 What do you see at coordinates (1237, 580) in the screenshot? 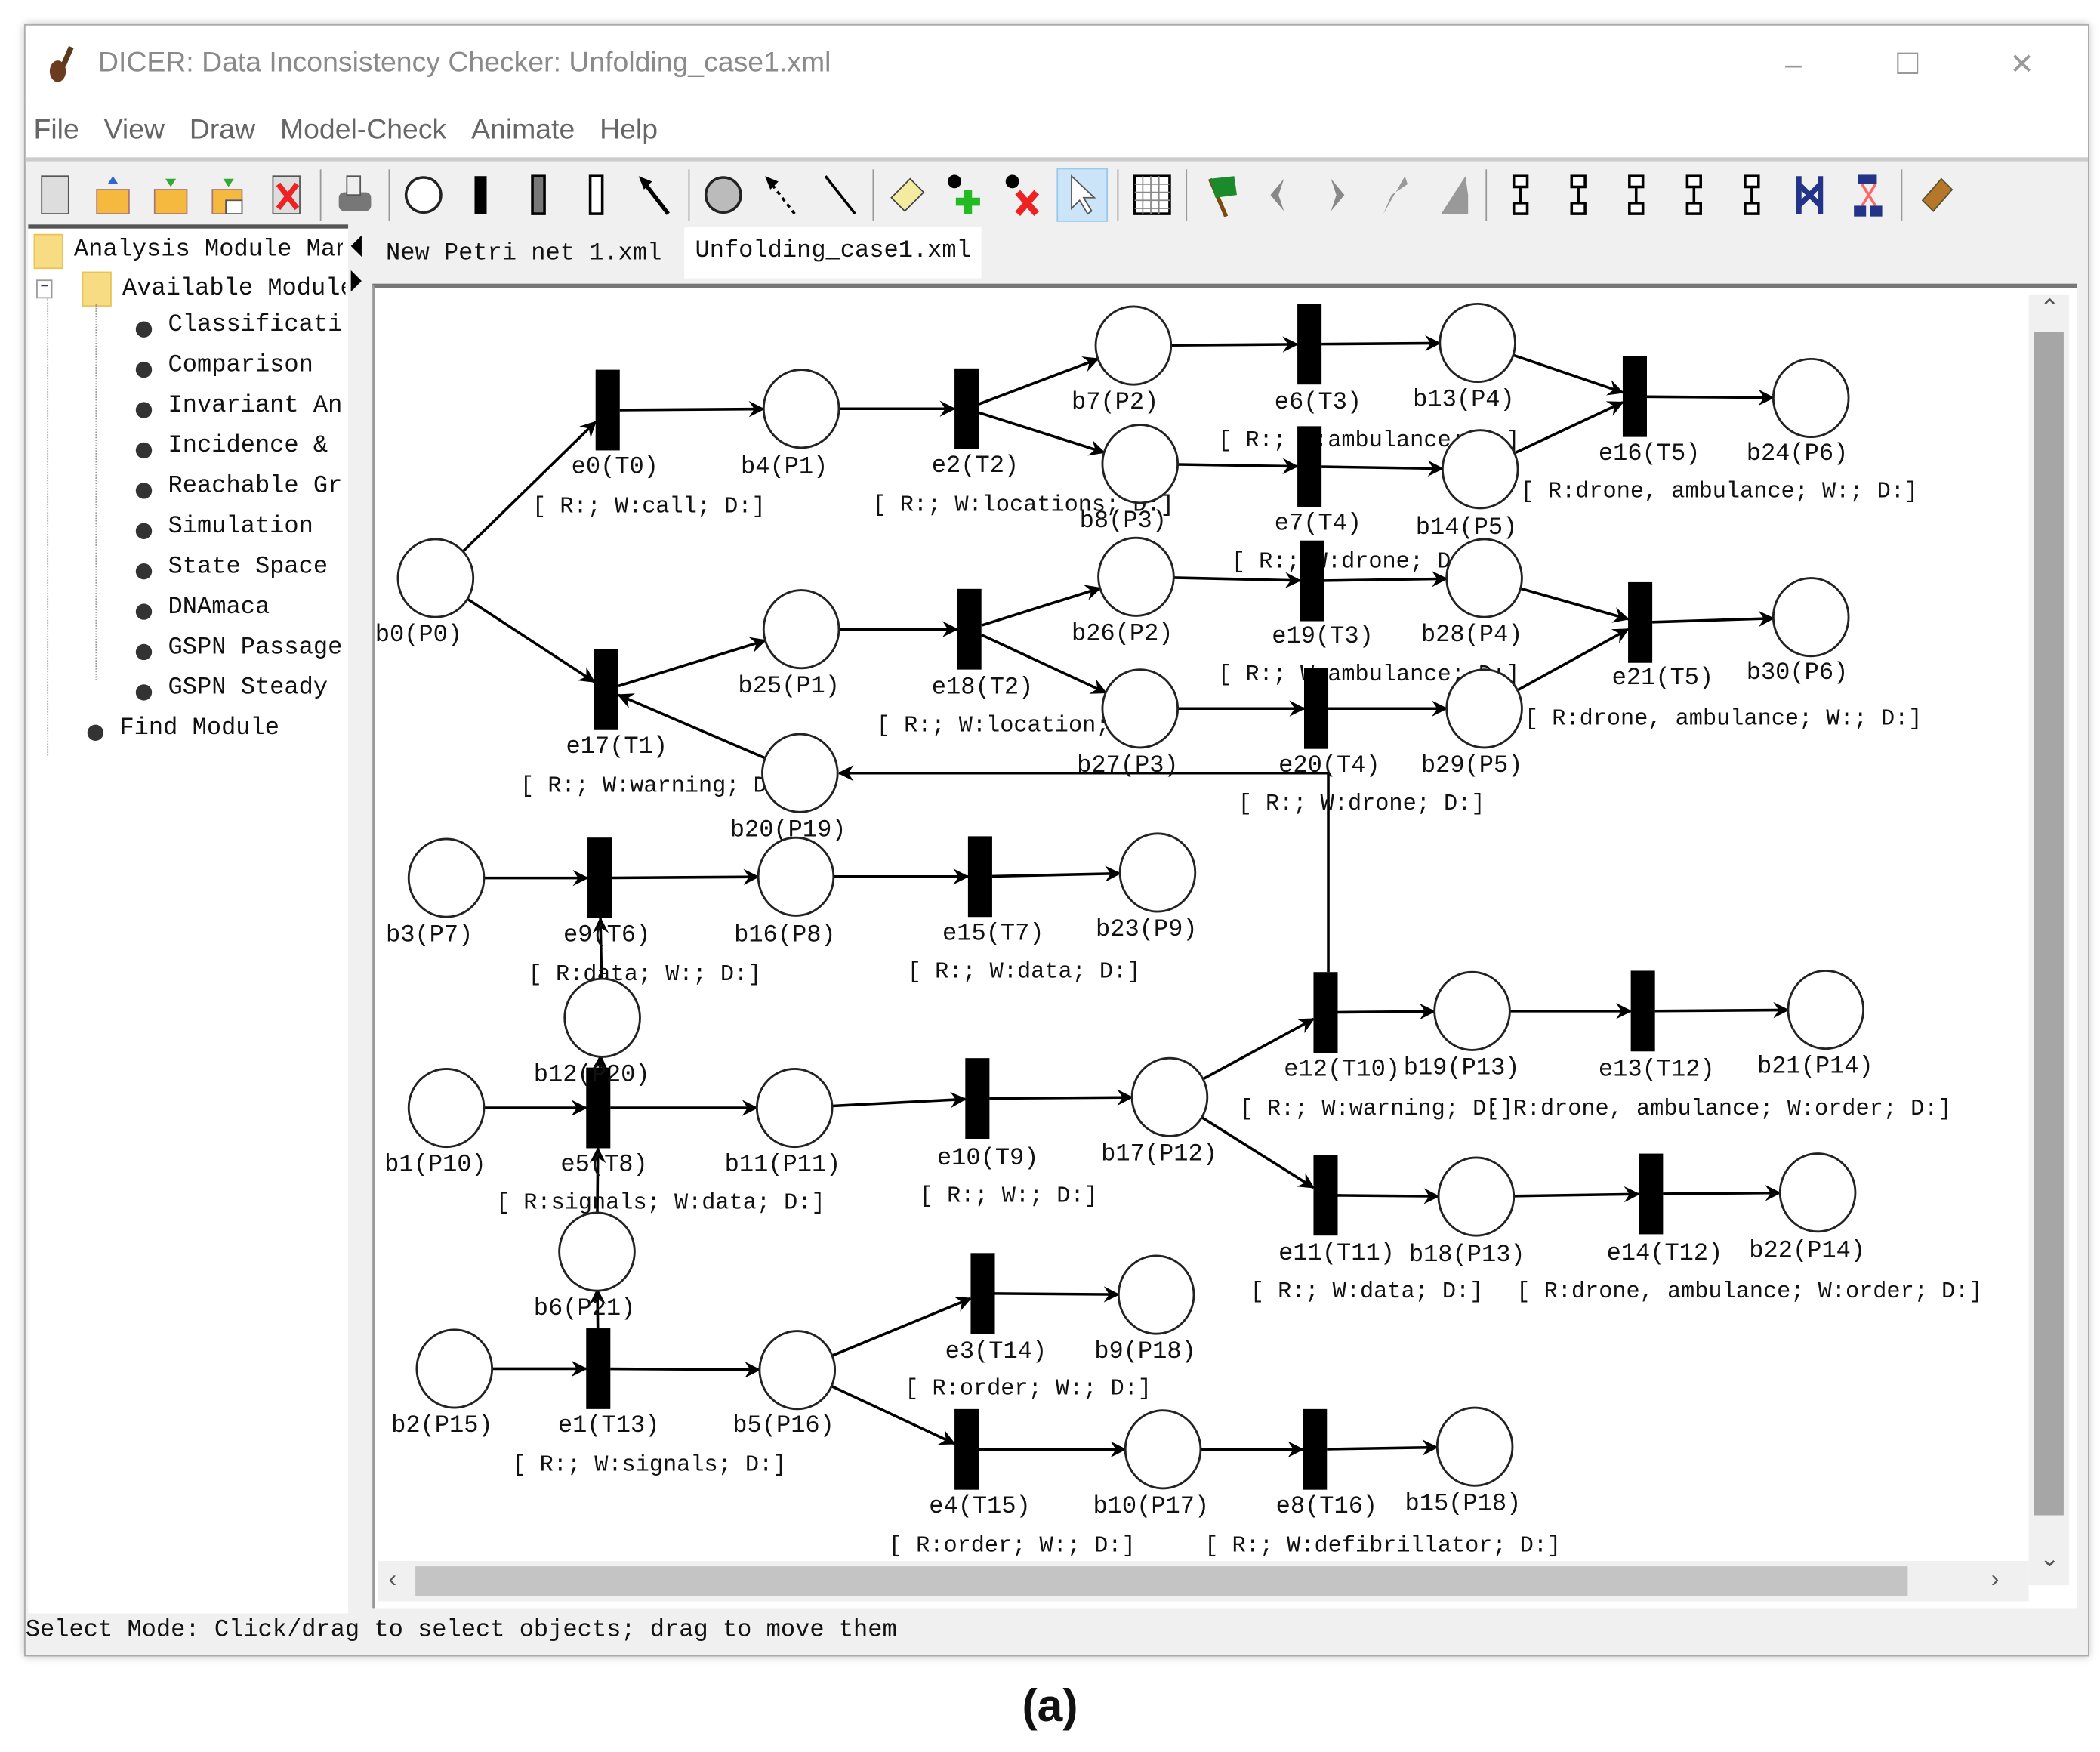
I see `arc-b26-e19` at bounding box center [1237, 580].